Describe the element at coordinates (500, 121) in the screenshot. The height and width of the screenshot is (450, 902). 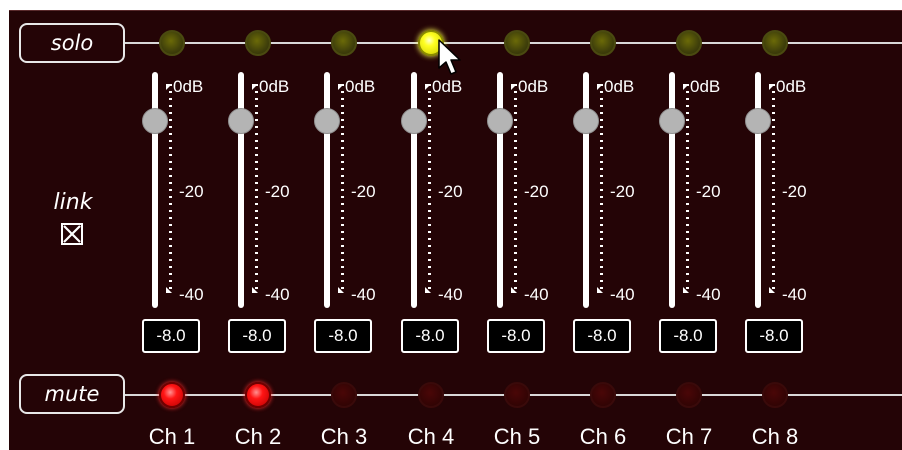
I see `fader-knob-ch5` at that location.